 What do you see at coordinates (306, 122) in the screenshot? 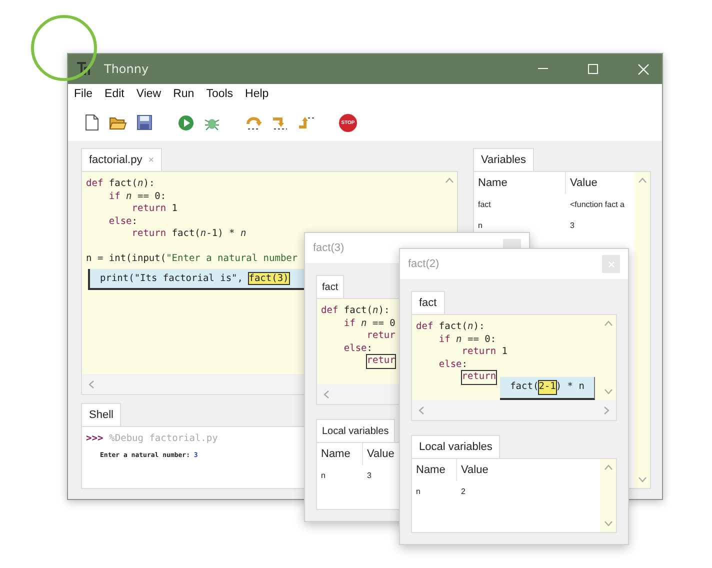
I see `step-out-icon` at bounding box center [306, 122].